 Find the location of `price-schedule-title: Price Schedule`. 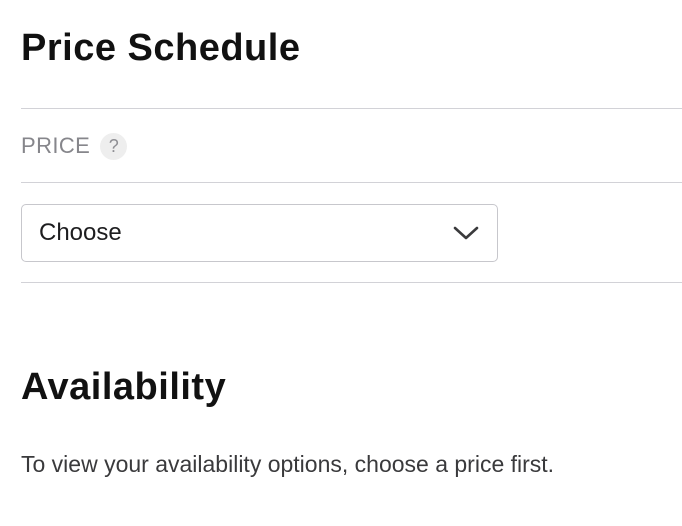

price-schedule-title: Price Schedule is located at coordinates (161, 48).